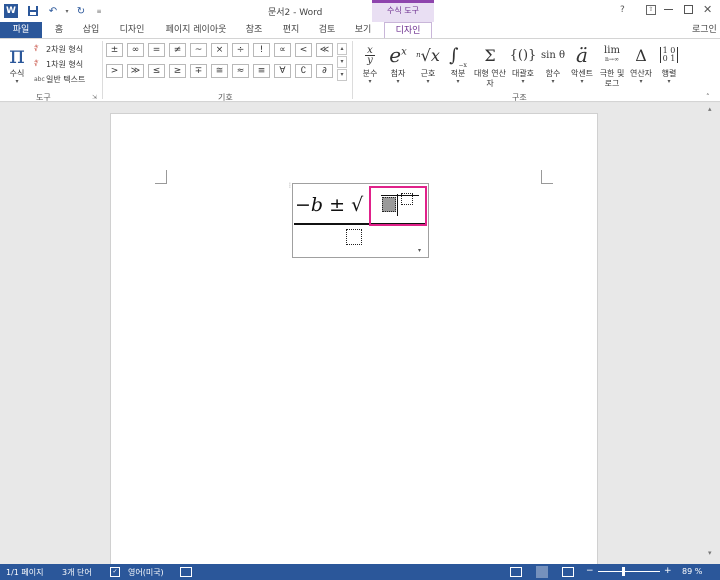 The width and height of the screenshot is (720, 580). What do you see at coordinates (710, 553) in the screenshot?
I see `scroll-down-icon: ▾` at bounding box center [710, 553].